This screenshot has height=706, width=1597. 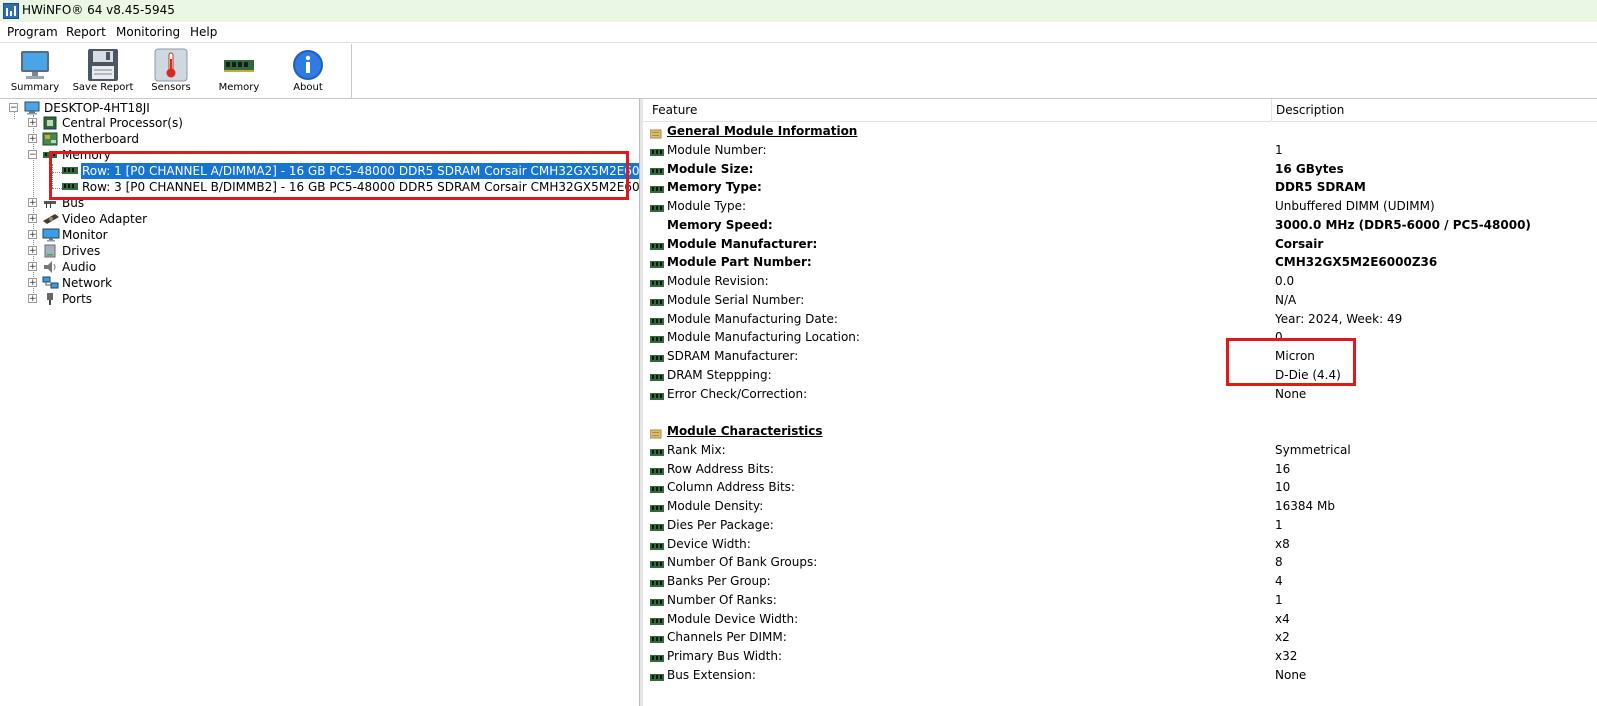 What do you see at coordinates (122, 123) in the screenshot?
I see `tree-item-label: Central Processor(s)` at bounding box center [122, 123].